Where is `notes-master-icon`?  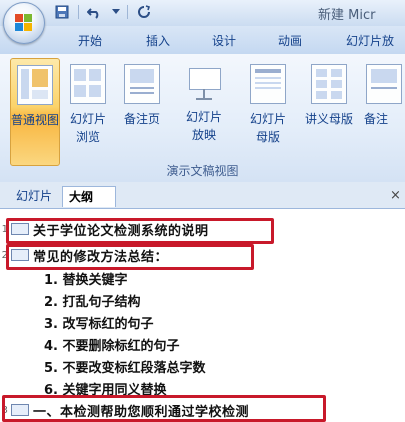 notes-master-icon is located at coordinates (384, 84).